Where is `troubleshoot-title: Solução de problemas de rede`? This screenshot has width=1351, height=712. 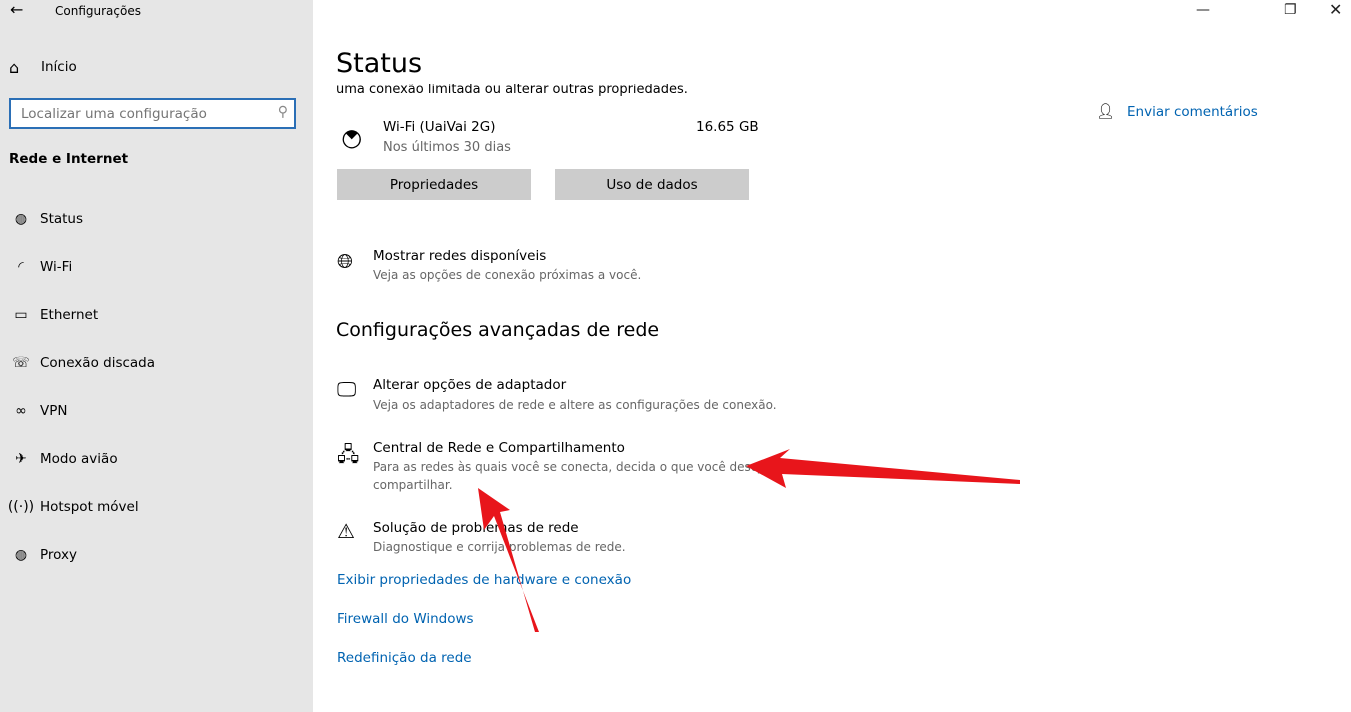 troubleshoot-title: Solução de problemas de rede is located at coordinates (476, 528).